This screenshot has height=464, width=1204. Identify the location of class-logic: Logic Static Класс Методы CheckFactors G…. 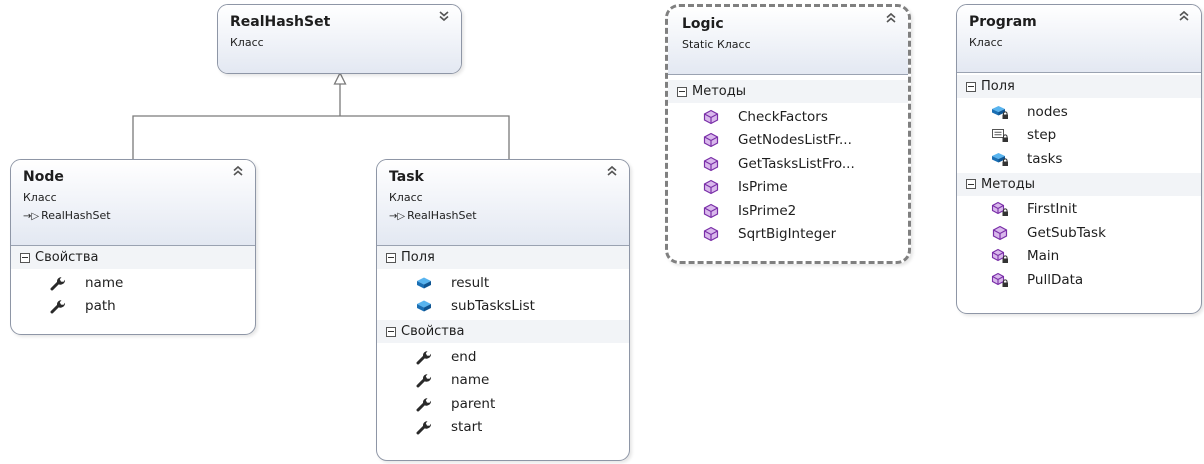
(788, 134).